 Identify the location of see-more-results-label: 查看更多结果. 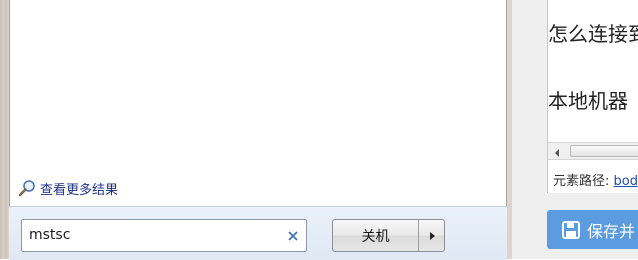
(79, 190).